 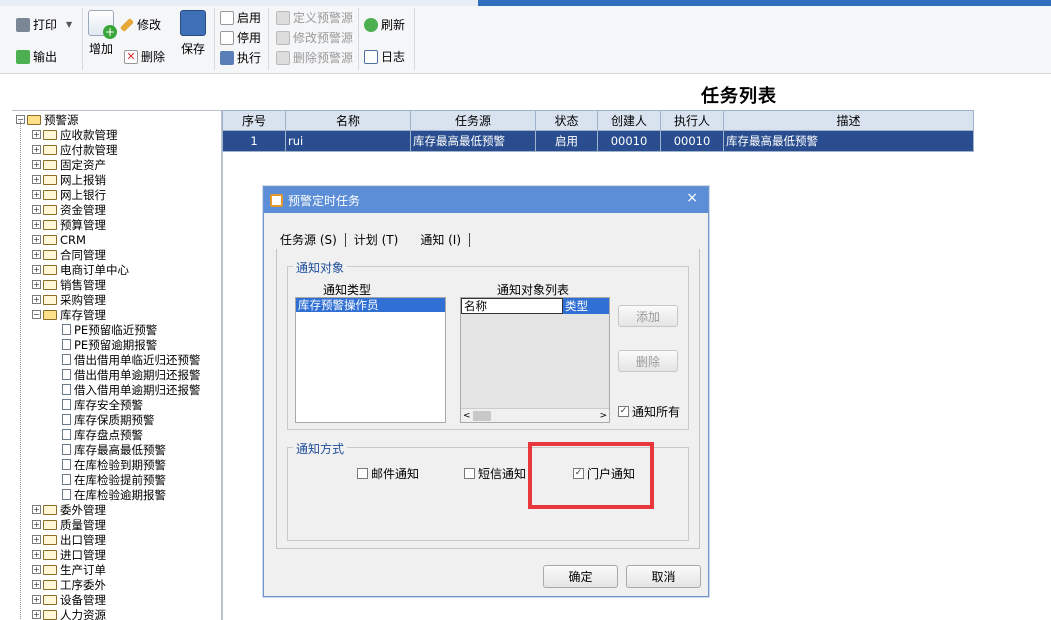 What do you see at coordinates (566, 120) in the screenshot?
I see `column-header: 状态` at bounding box center [566, 120].